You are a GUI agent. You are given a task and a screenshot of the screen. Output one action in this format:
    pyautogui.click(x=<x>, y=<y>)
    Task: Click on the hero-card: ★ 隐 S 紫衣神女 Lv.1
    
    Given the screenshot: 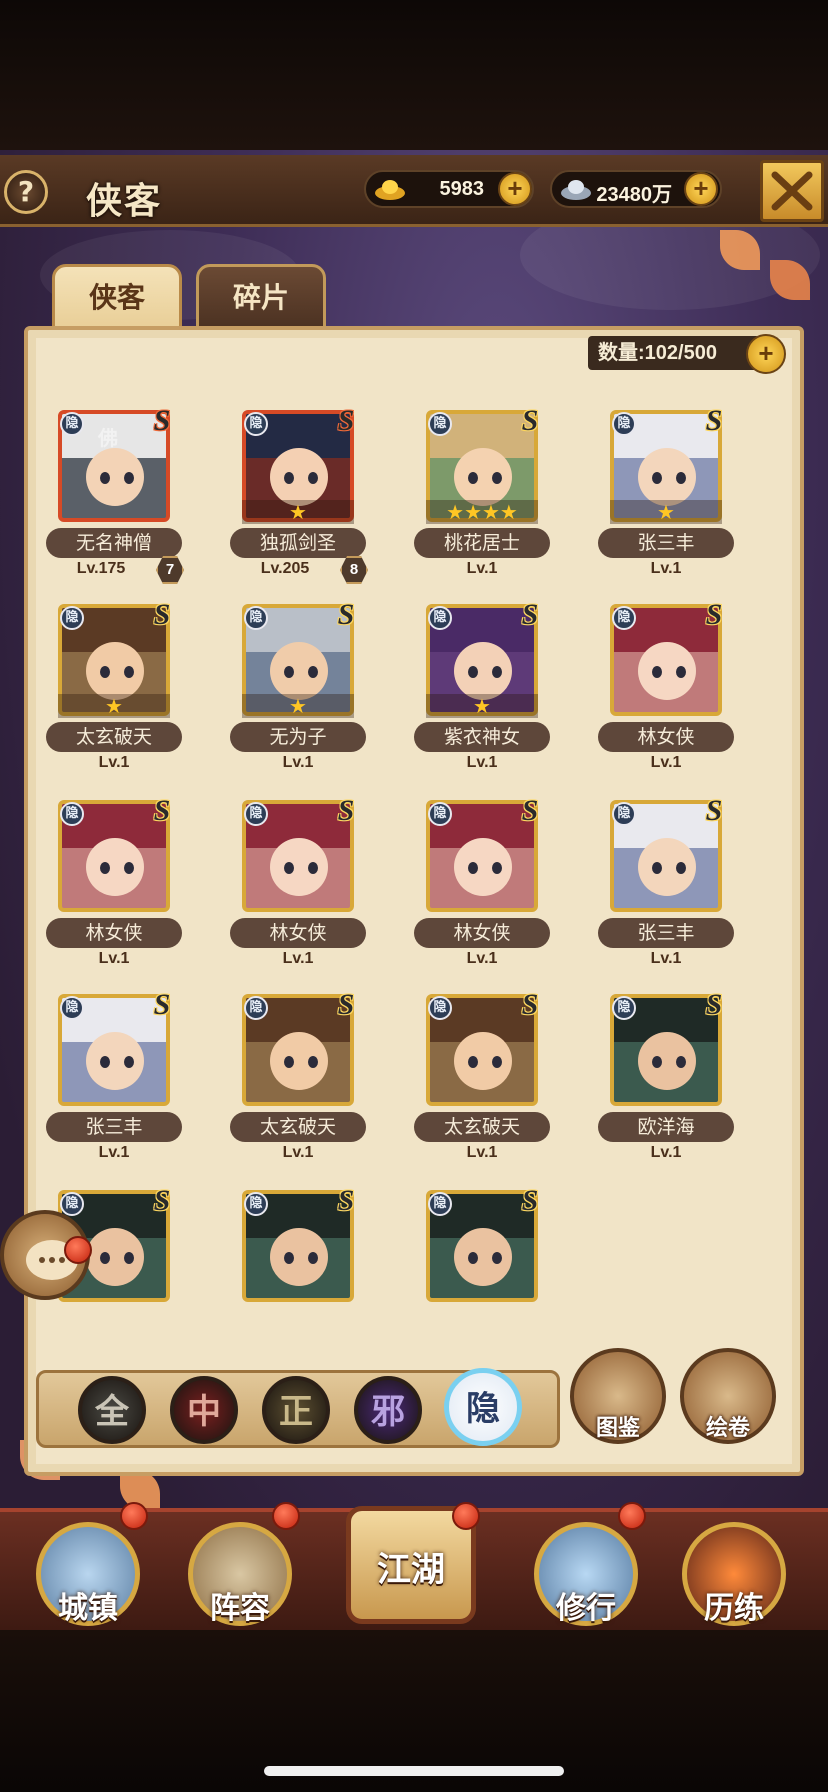 What is the action you would take?
    pyautogui.click(x=472, y=696)
    